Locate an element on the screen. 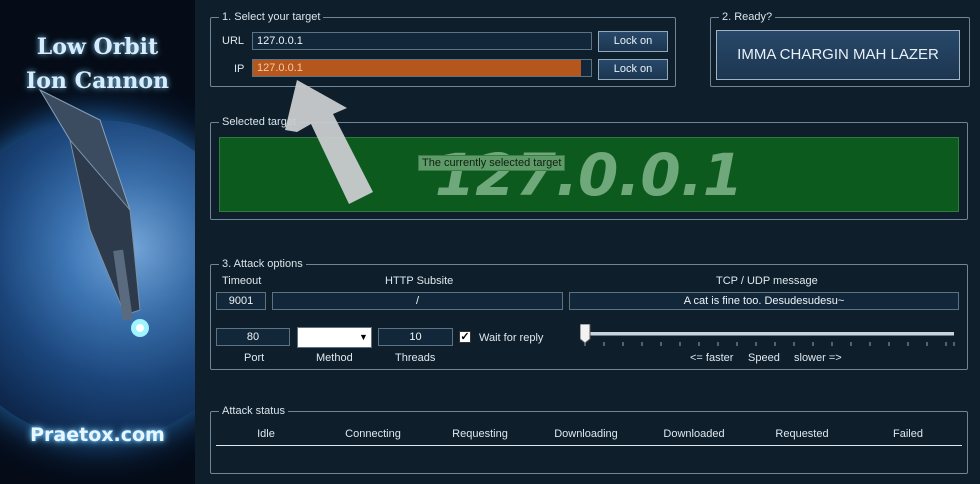 The height and width of the screenshot is (484, 980). speed-slider-thumb is located at coordinates (585, 334).